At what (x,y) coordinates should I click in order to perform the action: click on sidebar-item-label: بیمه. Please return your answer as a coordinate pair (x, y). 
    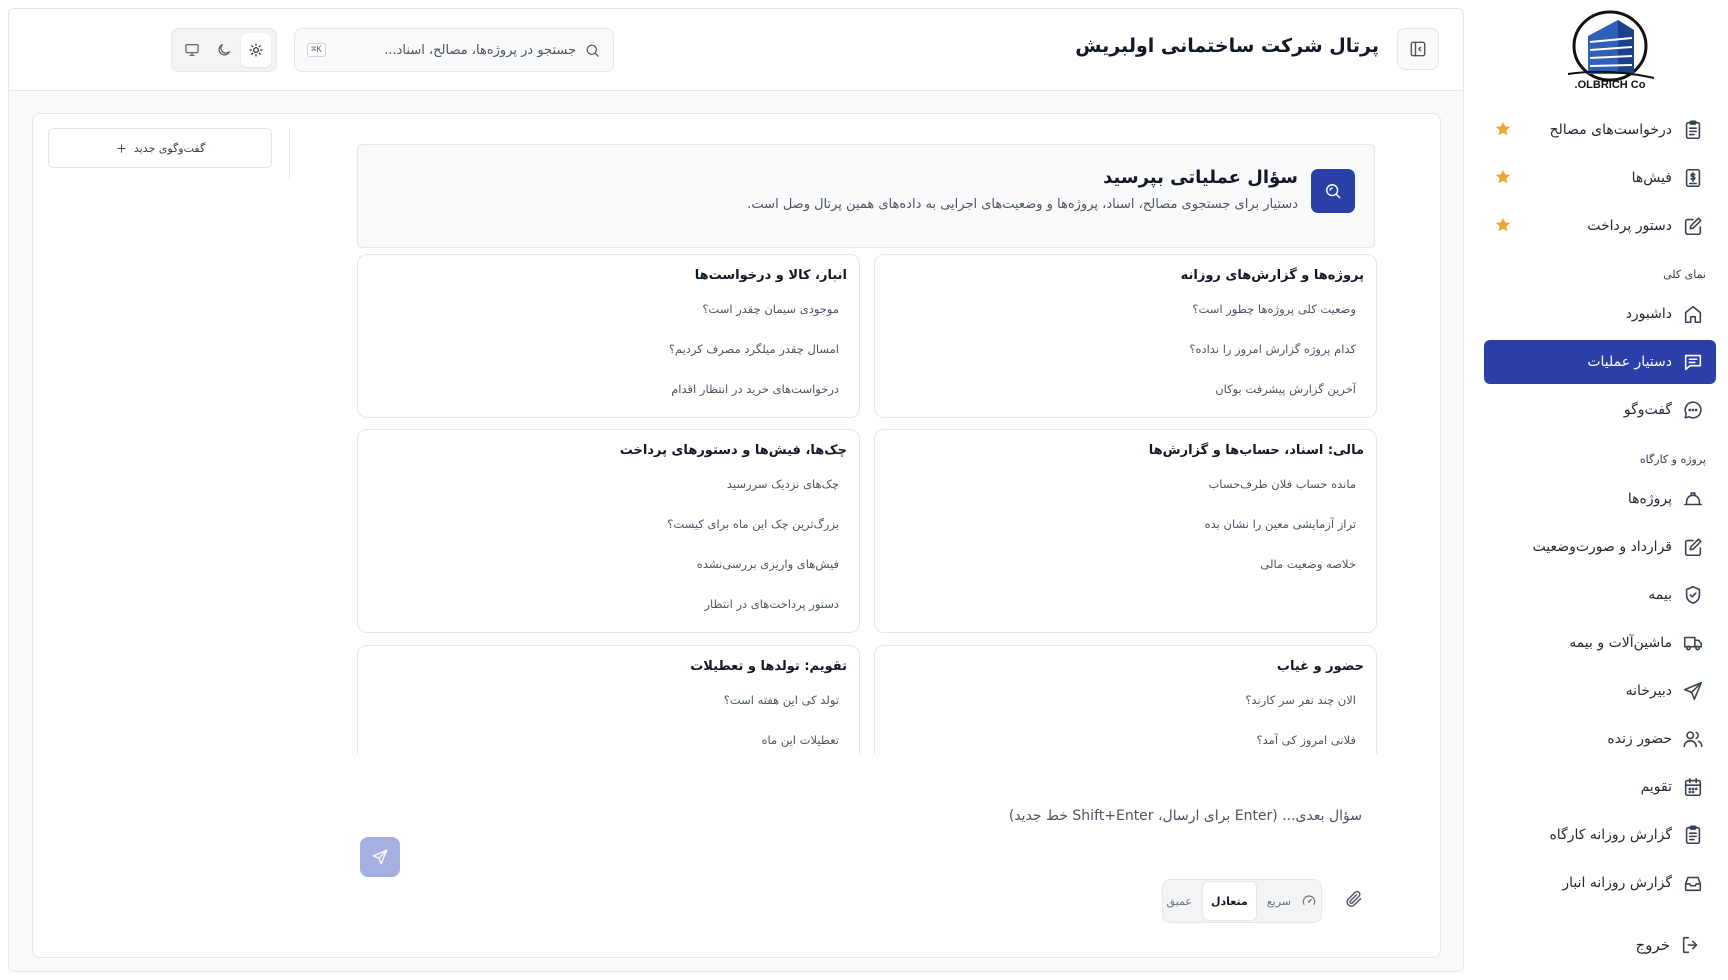
    Looking at the image, I should click on (1660, 595).